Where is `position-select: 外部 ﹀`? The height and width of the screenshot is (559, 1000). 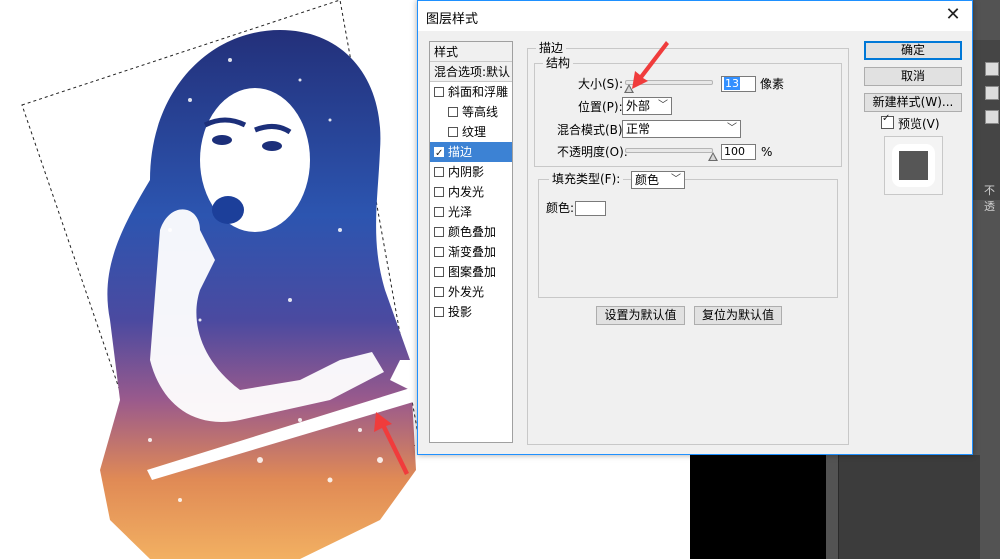 position-select: 外部 ﹀ is located at coordinates (647, 106).